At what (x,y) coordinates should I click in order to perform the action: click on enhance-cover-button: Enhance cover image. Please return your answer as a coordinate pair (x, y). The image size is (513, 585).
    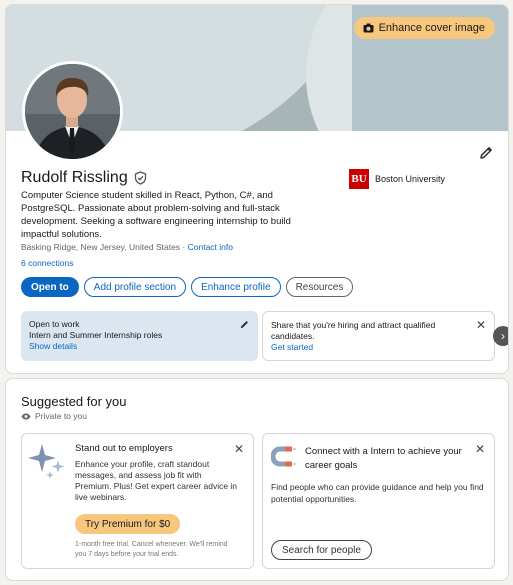
    Looking at the image, I should click on (424, 28).